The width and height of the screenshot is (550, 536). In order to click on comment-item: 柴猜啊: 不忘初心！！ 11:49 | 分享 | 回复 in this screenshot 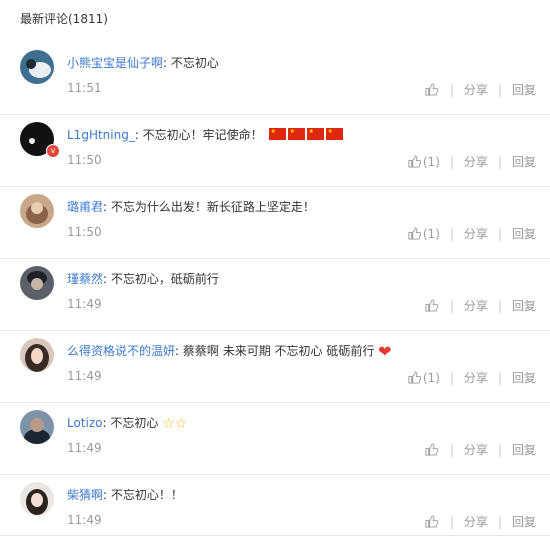, I will do `click(275, 505)`.